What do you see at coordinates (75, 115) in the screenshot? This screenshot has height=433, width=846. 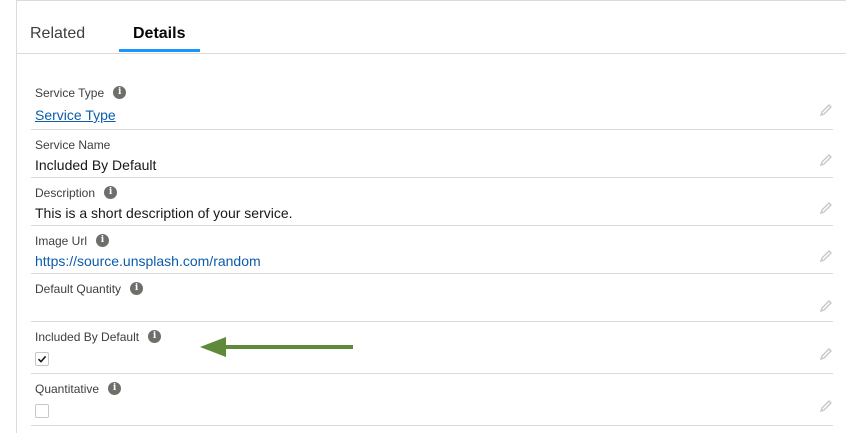 I see `service-type-link: Service Type` at bounding box center [75, 115].